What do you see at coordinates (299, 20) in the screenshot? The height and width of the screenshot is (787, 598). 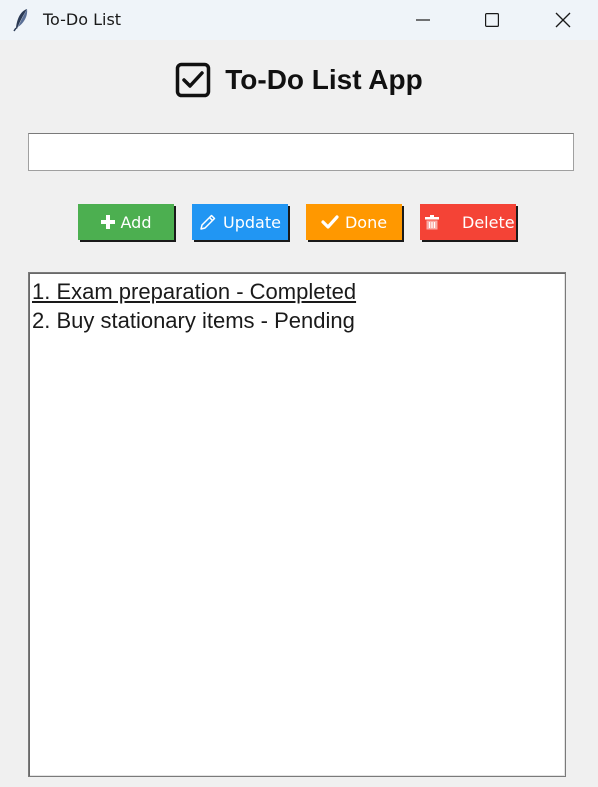 I see `title-bar: To-Do List` at bounding box center [299, 20].